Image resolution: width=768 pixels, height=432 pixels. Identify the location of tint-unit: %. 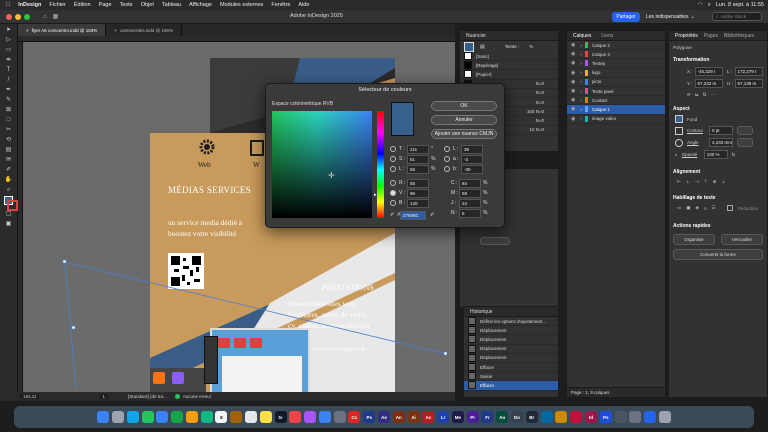
(531, 46).